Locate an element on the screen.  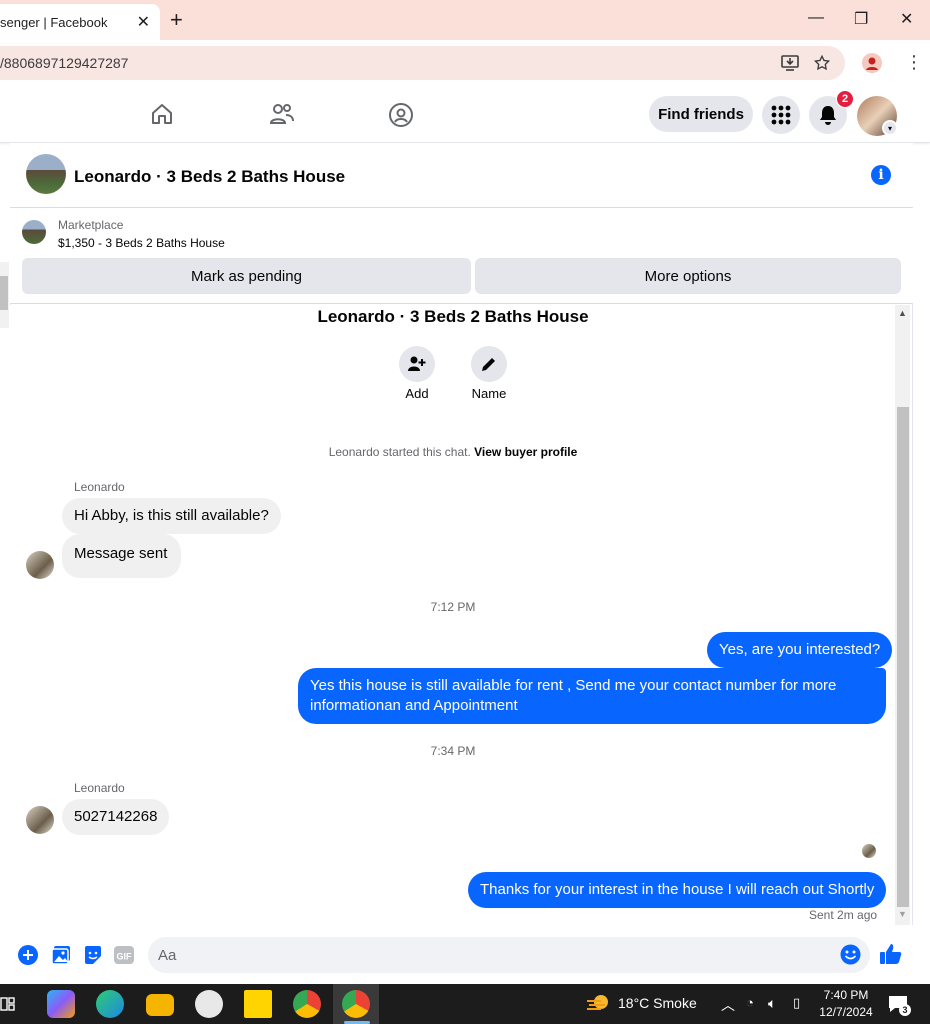
browser-profile-icon is located at coordinates (872, 63).